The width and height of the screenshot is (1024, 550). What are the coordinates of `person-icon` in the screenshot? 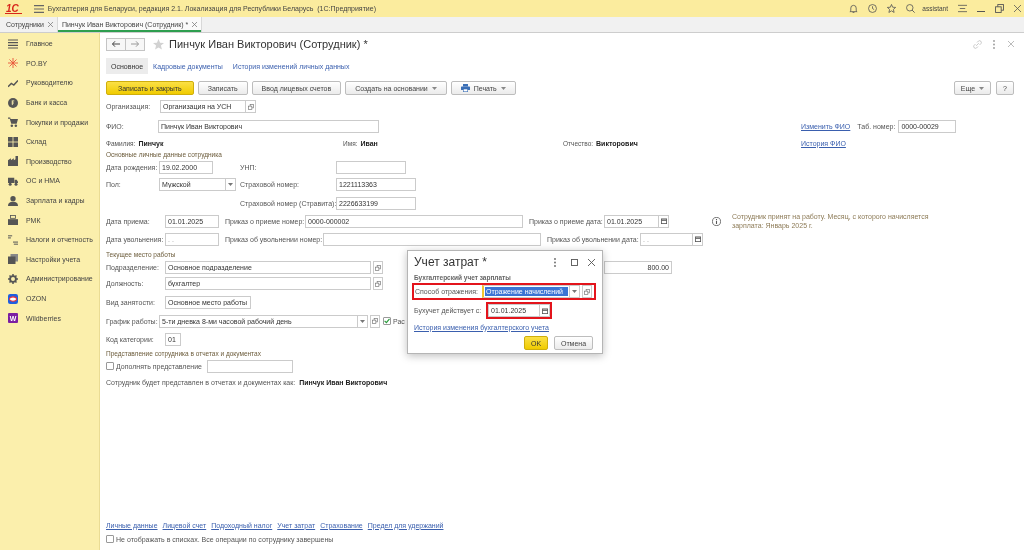 It's located at (13, 200).